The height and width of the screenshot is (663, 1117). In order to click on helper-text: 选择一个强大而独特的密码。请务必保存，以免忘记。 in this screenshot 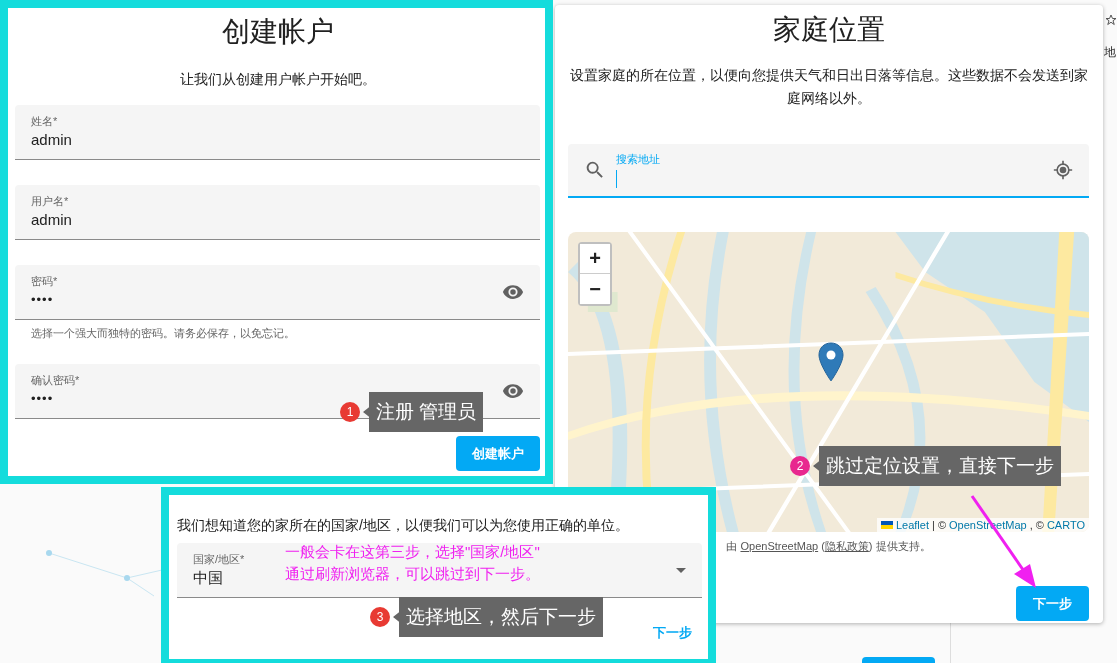, I will do `click(163, 333)`.